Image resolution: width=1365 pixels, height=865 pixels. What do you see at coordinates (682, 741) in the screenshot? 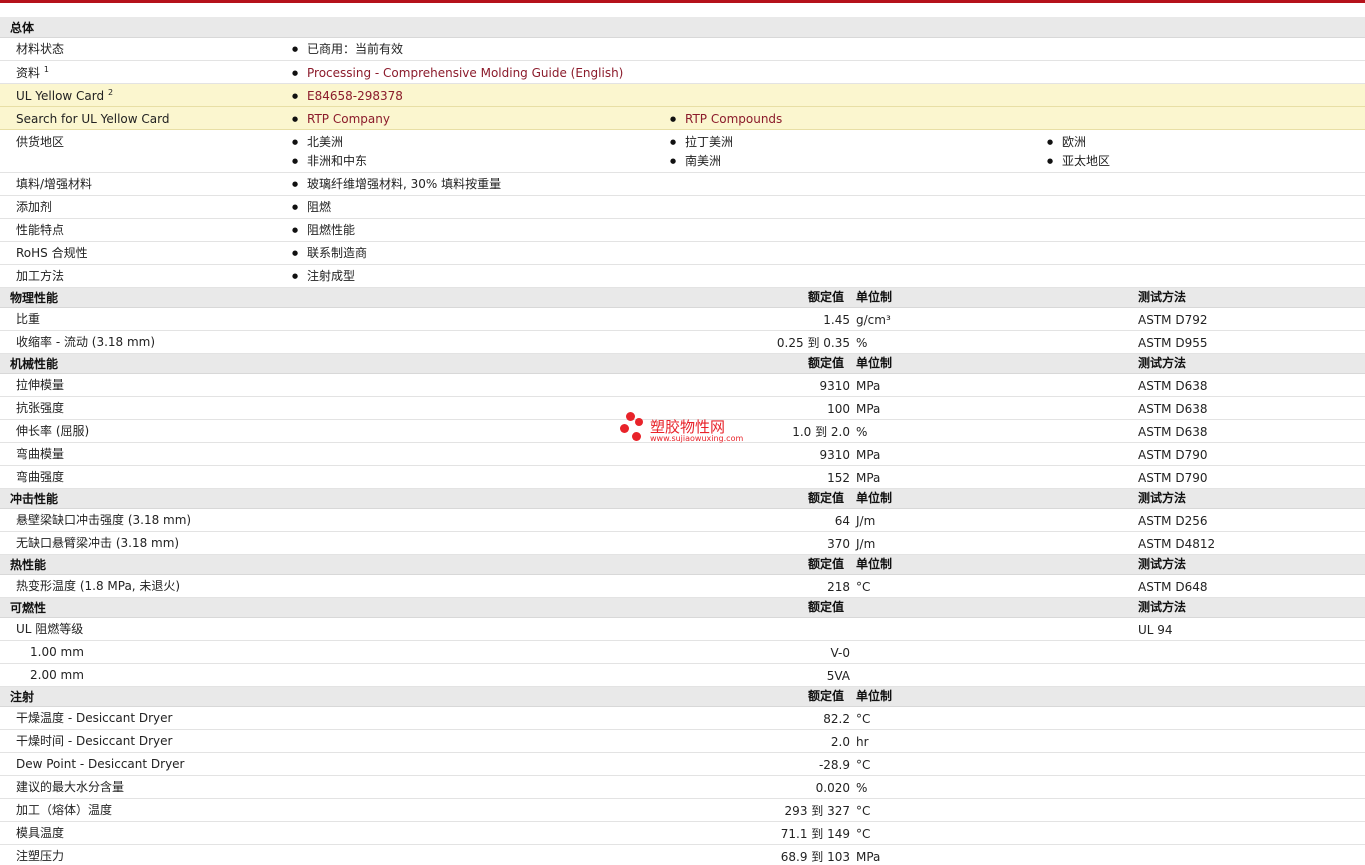
I see `table-row: 干燥时间 - Desiccant Dryer 2.0 hr` at bounding box center [682, 741].